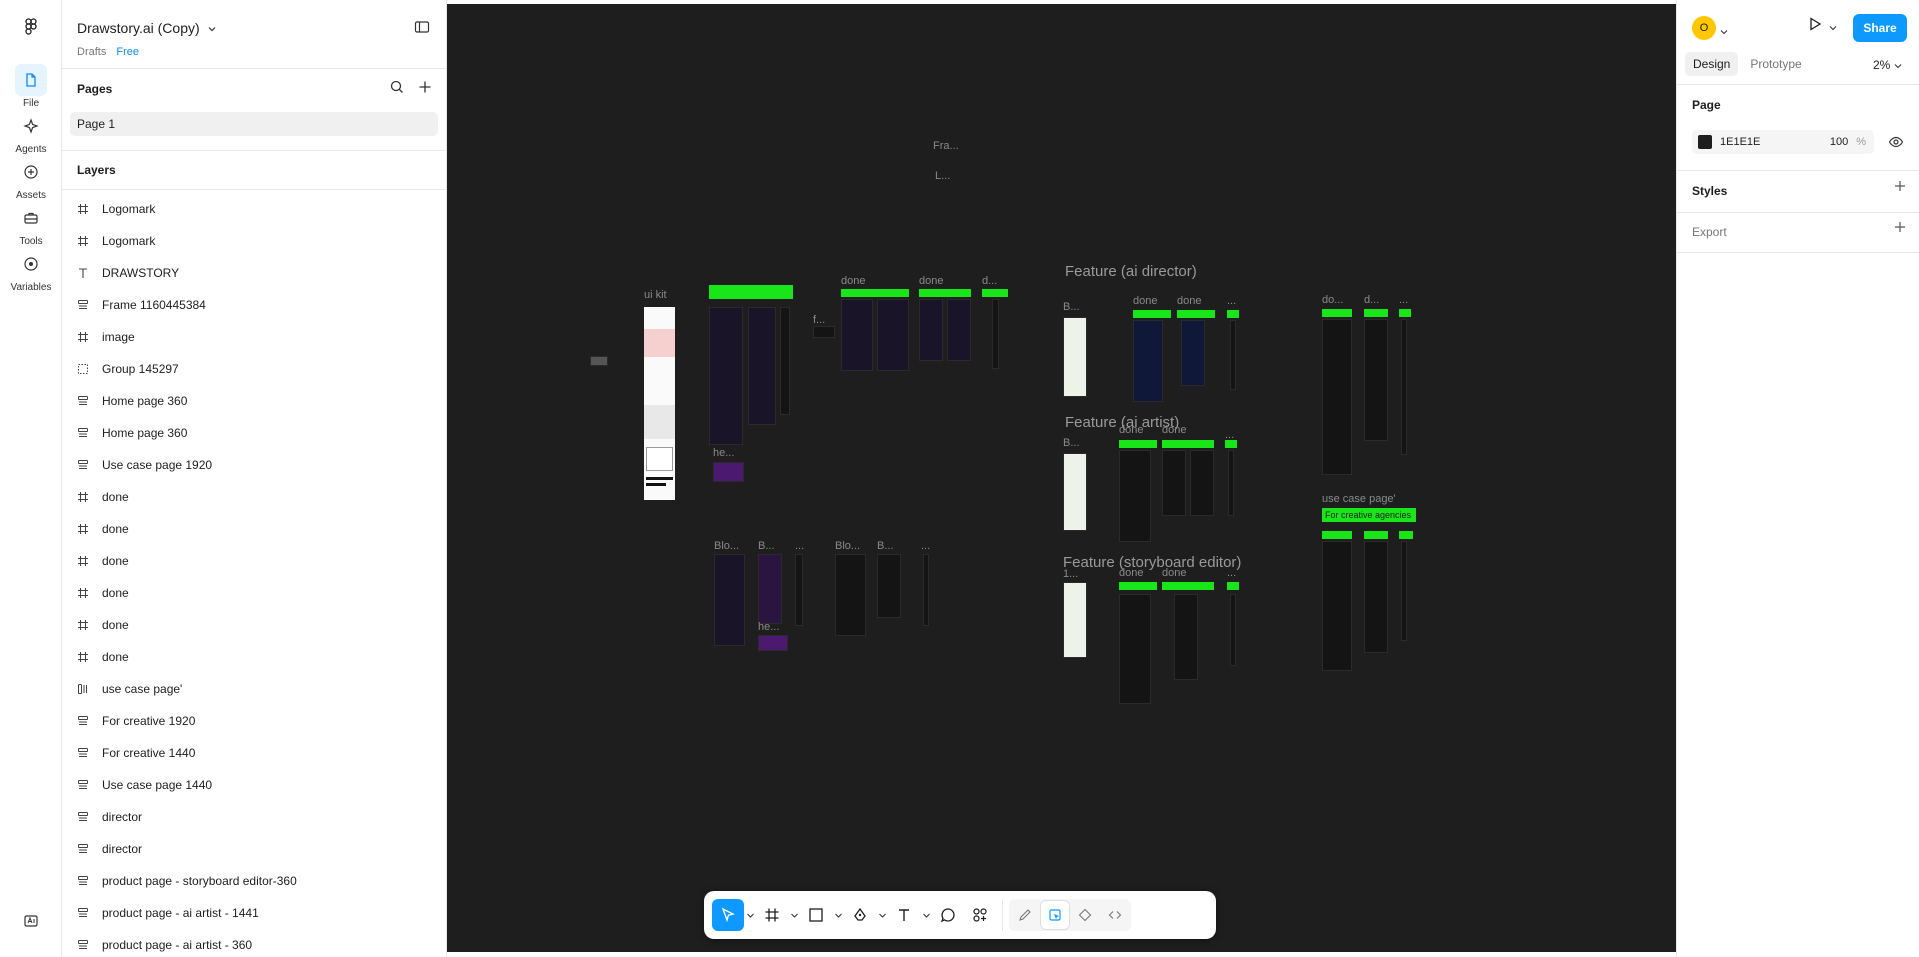 This screenshot has height=957, width=1919. What do you see at coordinates (1131, 271) in the screenshot?
I see `section-label: Feature (ai director)` at bounding box center [1131, 271].